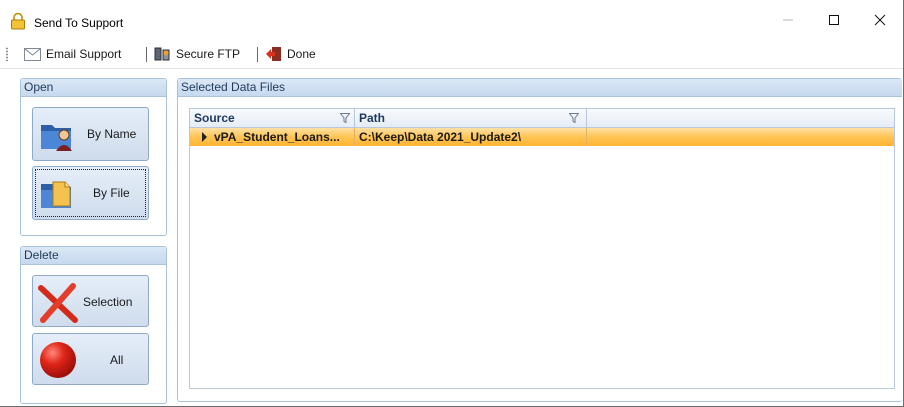  What do you see at coordinates (214, 118) in the screenshot?
I see `column-source-label: Source` at bounding box center [214, 118].